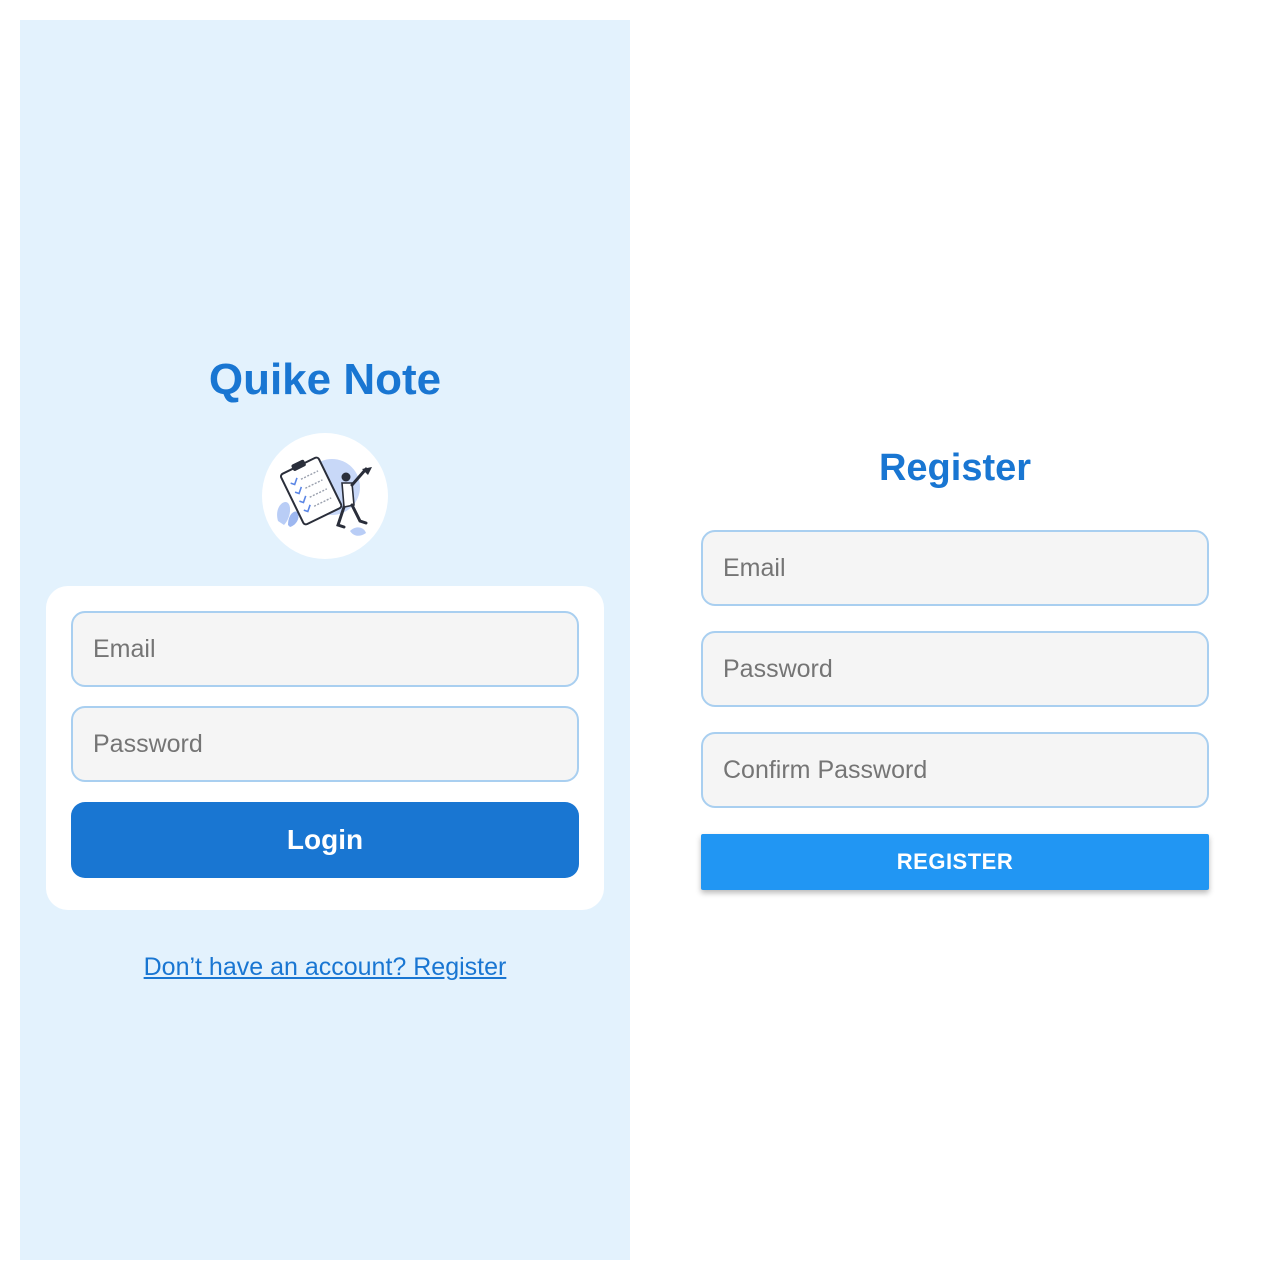 This screenshot has height=1280, width=1280. Describe the element at coordinates (955, 862) in the screenshot. I see `register-button: REGISTER` at that location.